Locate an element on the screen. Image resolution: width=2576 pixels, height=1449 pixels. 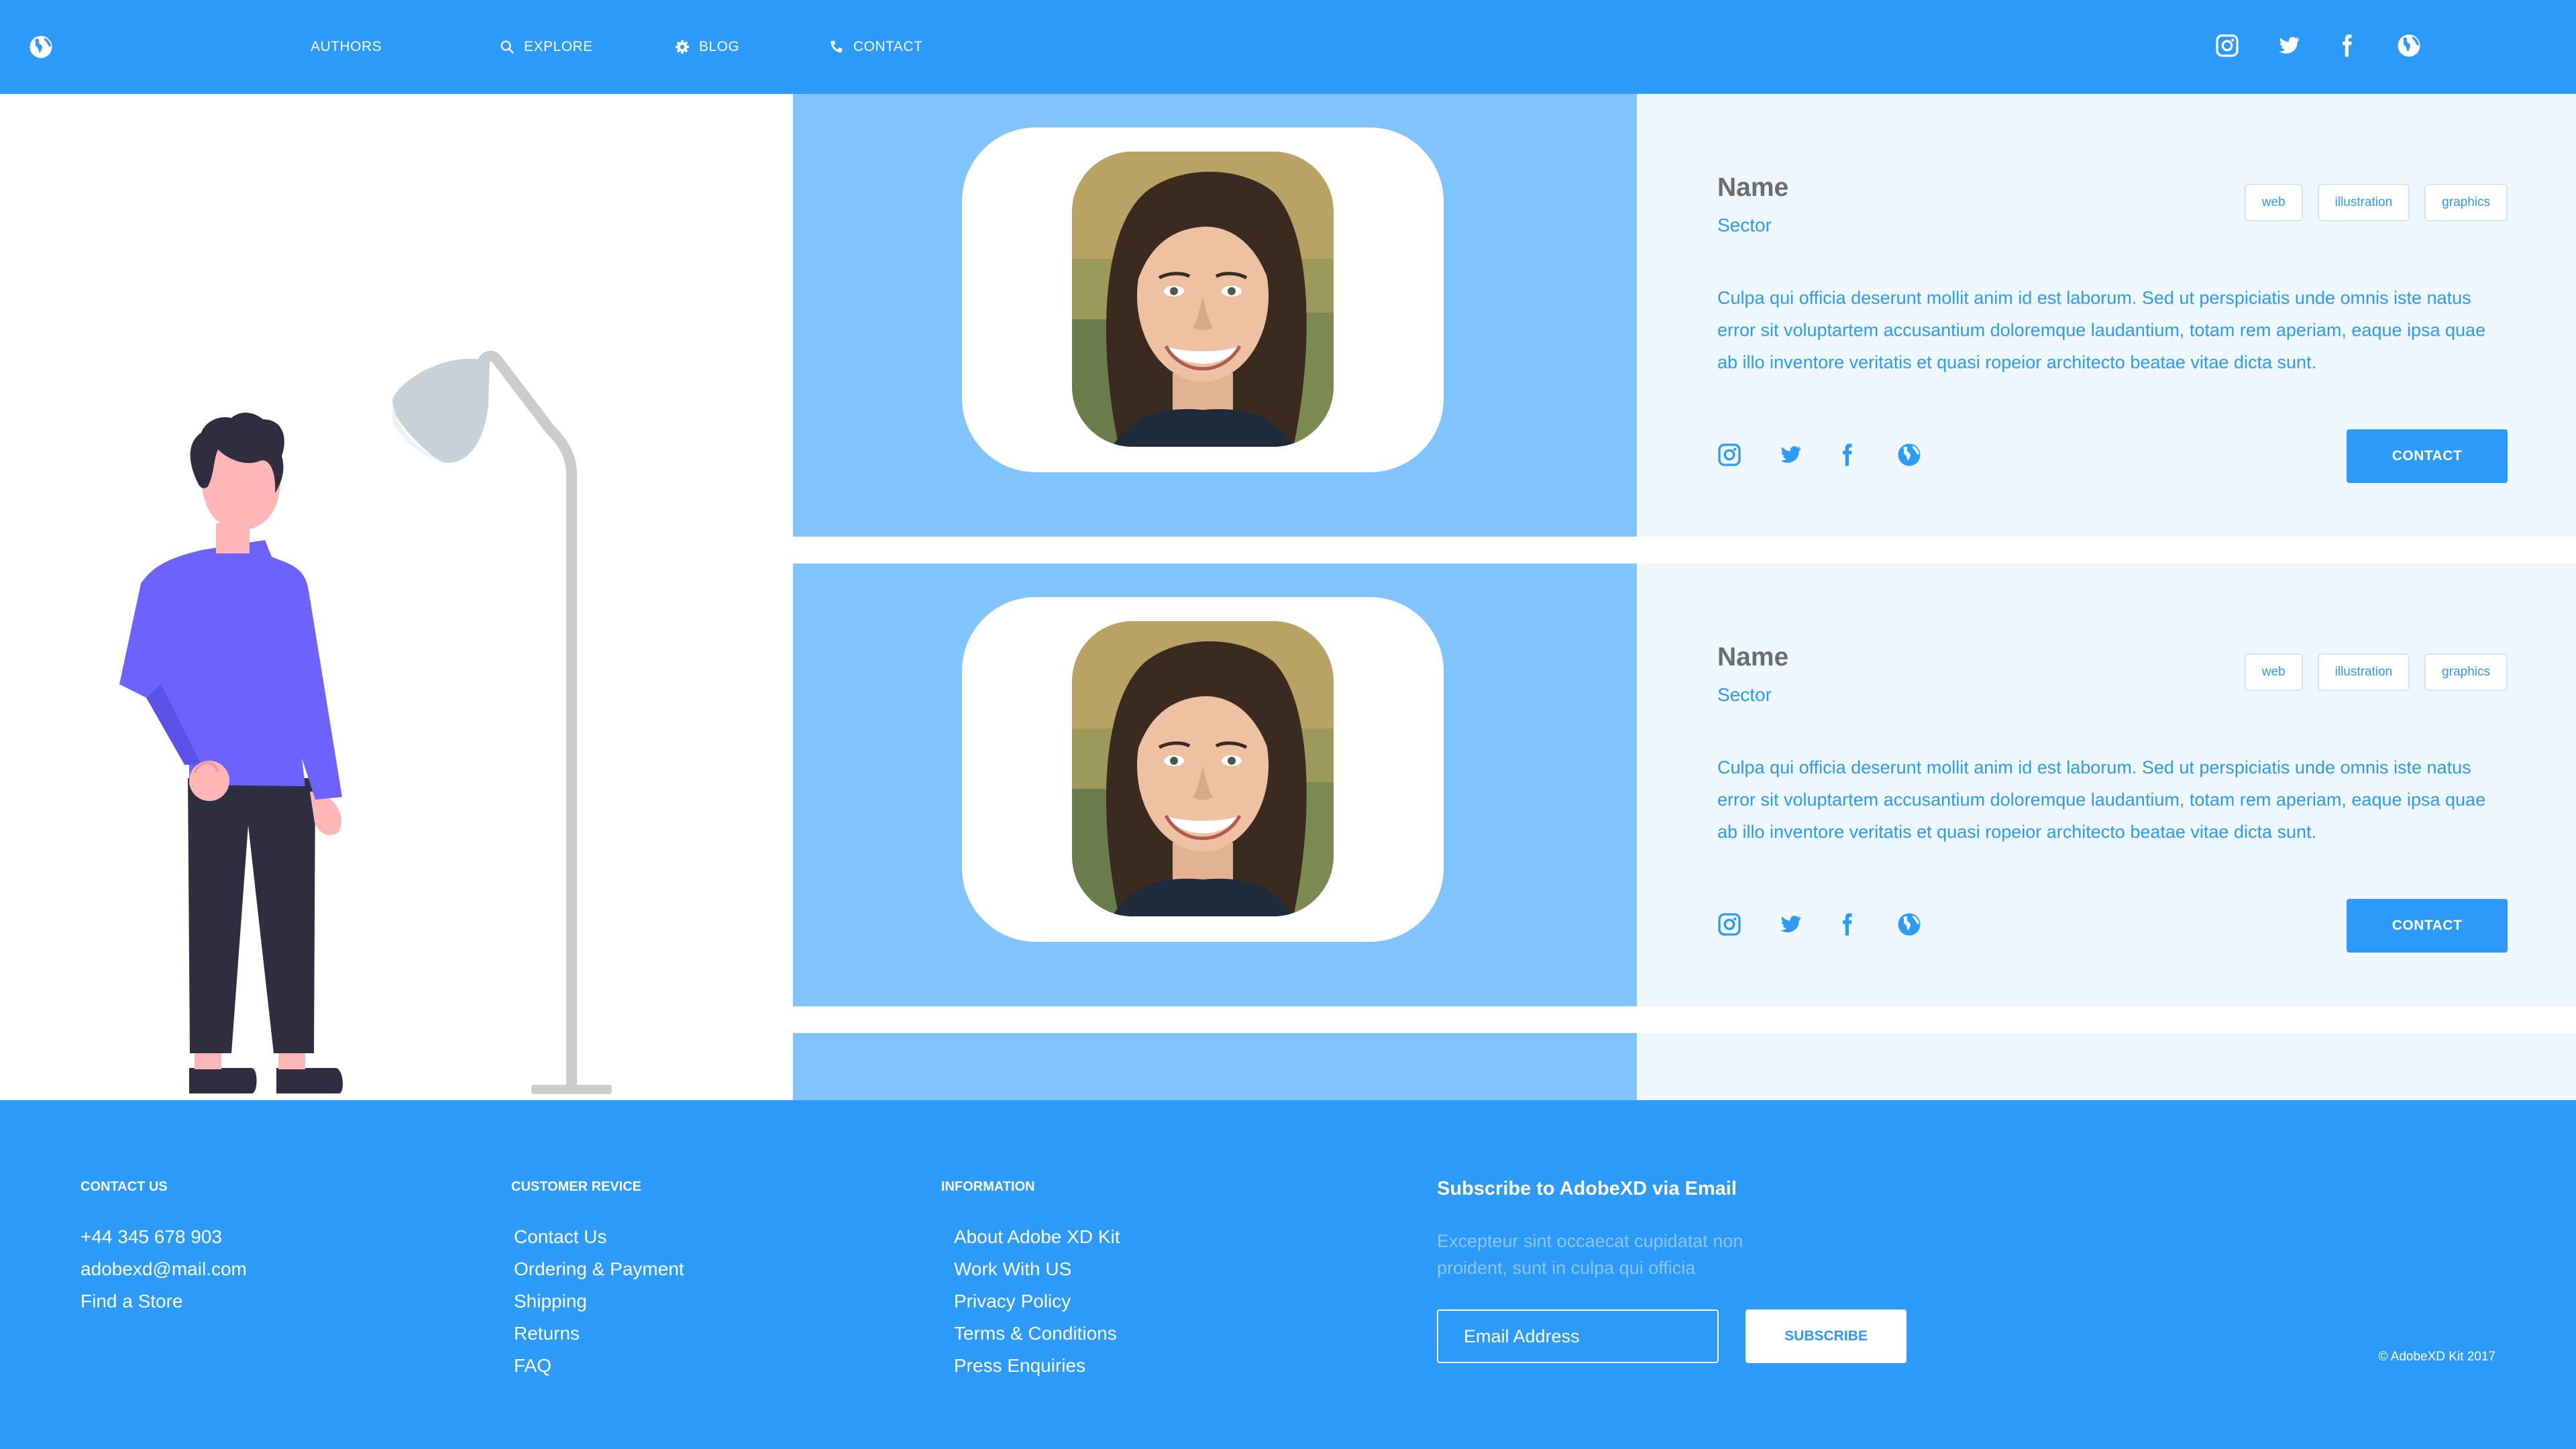
profile-info-panel is located at coordinates (2106, 1066).